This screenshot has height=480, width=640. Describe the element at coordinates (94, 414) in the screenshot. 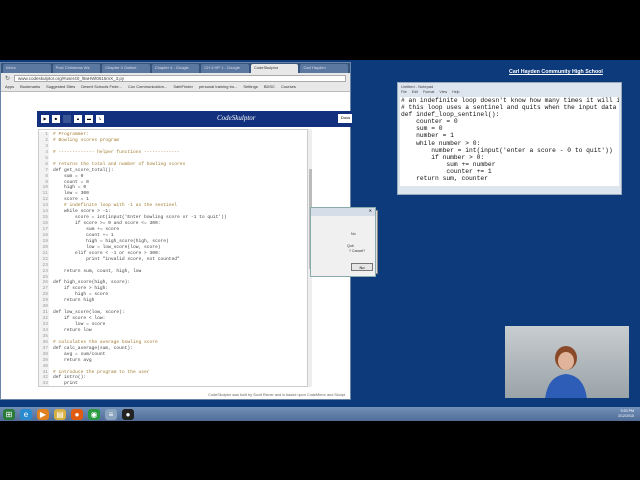

I see `chrome-icon: ◉` at that location.